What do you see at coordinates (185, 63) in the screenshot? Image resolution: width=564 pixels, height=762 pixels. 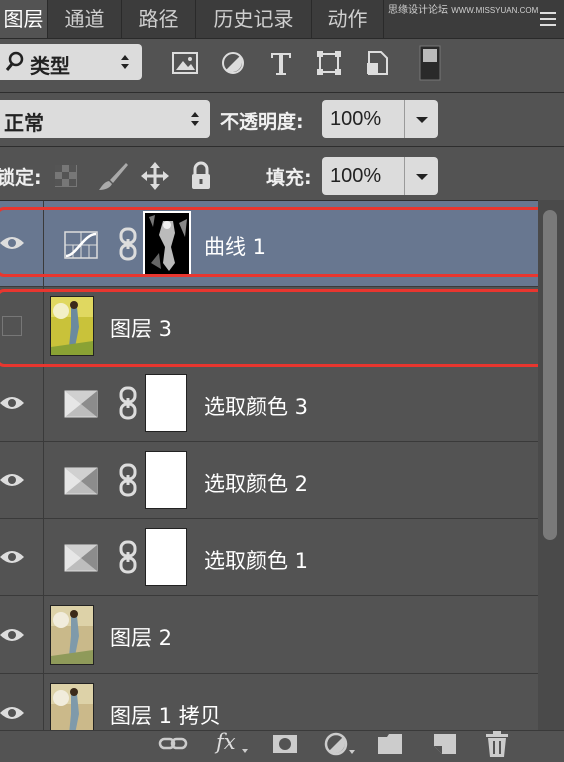 I see `image-filter-icon` at bounding box center [185, 63].